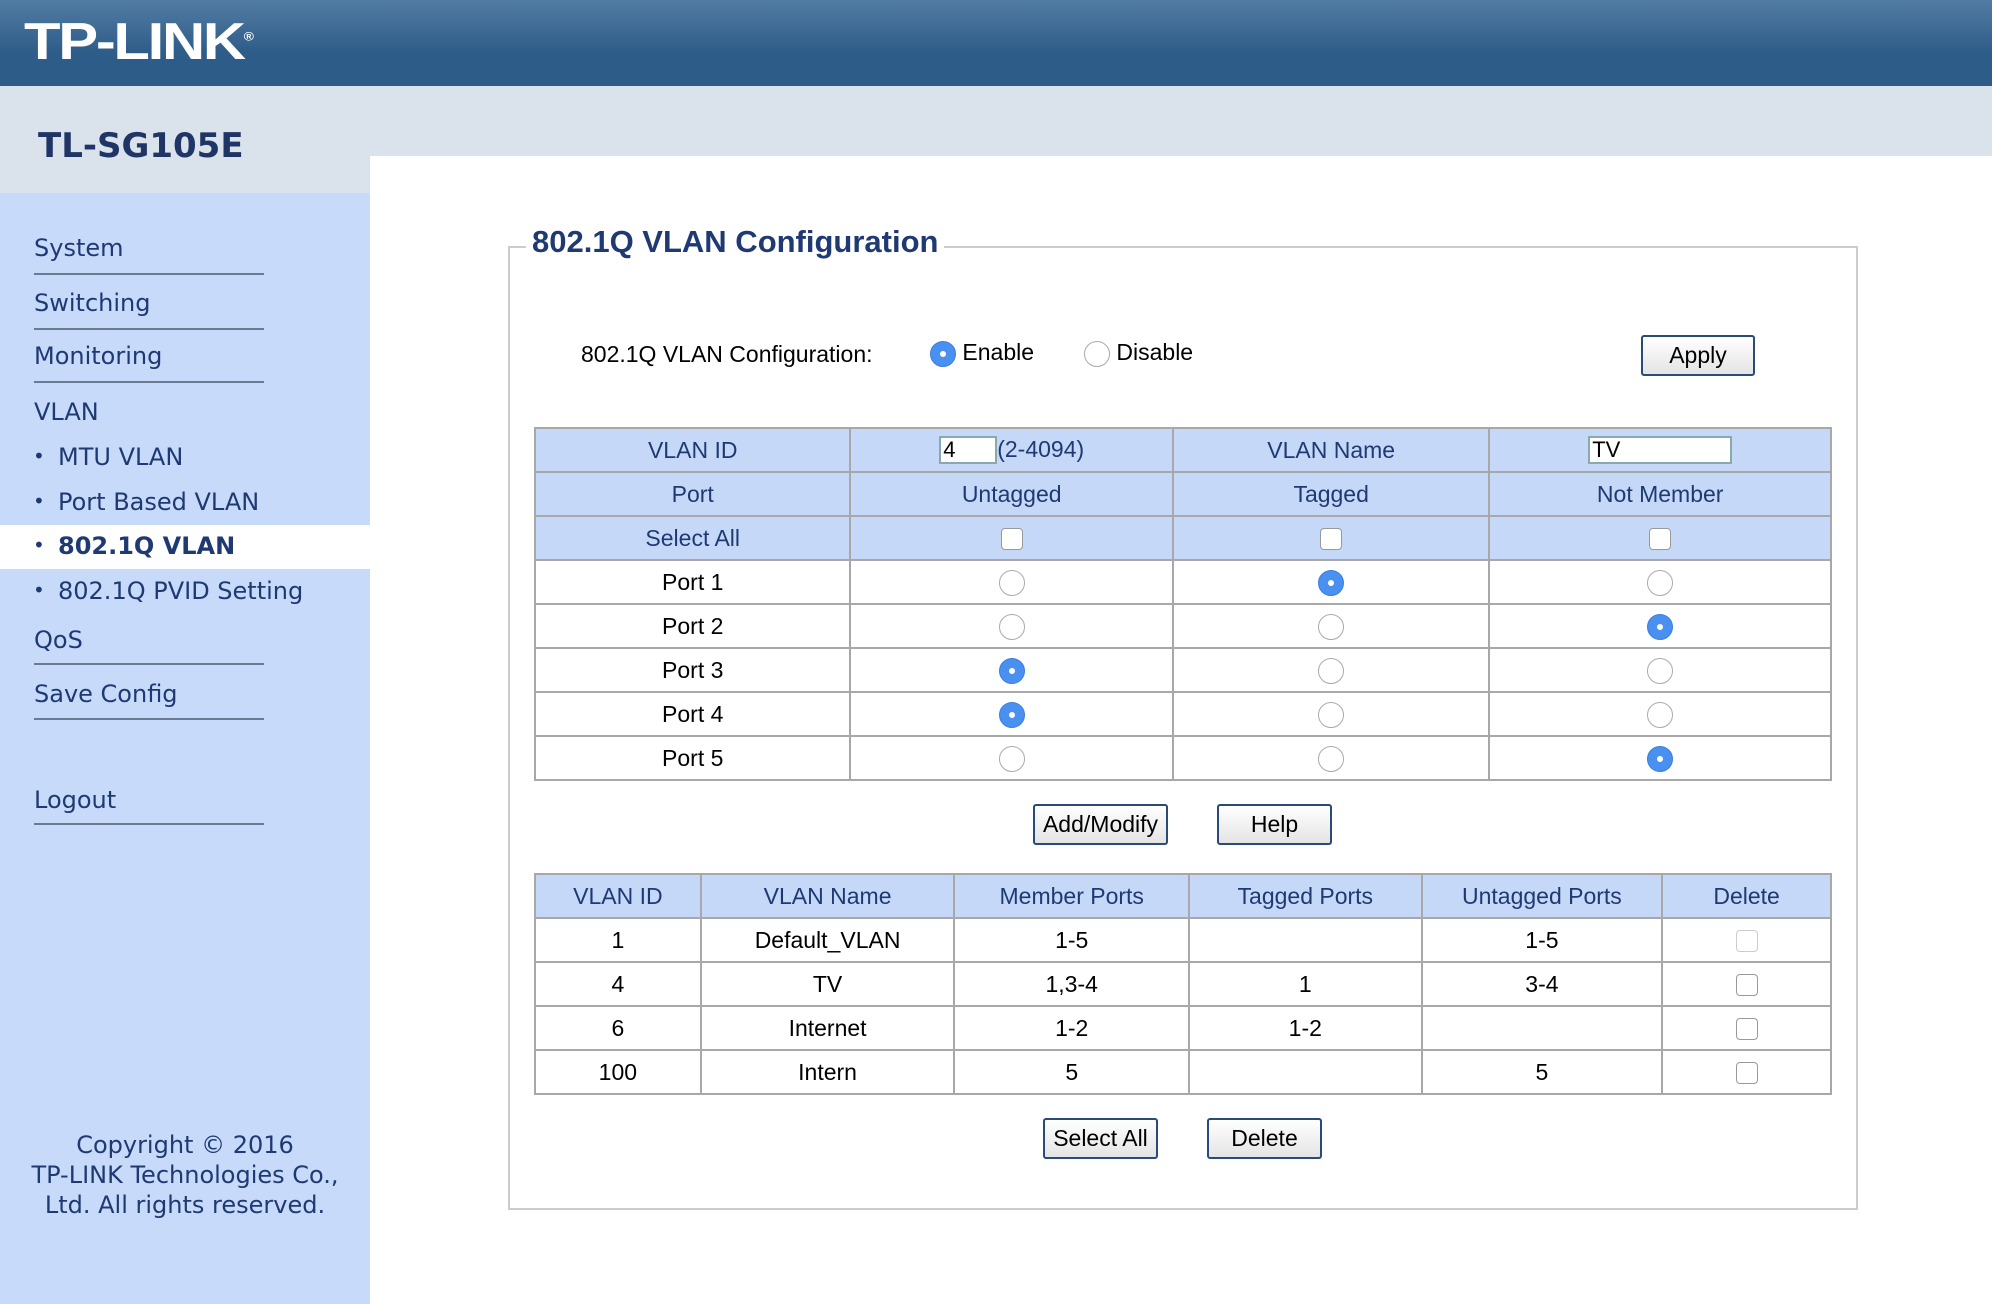 This screenshot has height=1304, width=1992. I want to click on port-row: Port 3, so click(1182, 670).